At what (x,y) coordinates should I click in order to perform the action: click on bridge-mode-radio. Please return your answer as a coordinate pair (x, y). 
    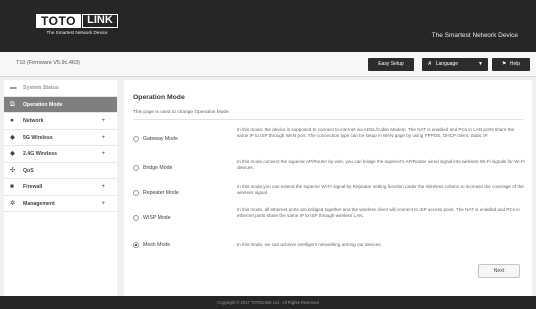
    Looking at the image, I should click on (136, 168).